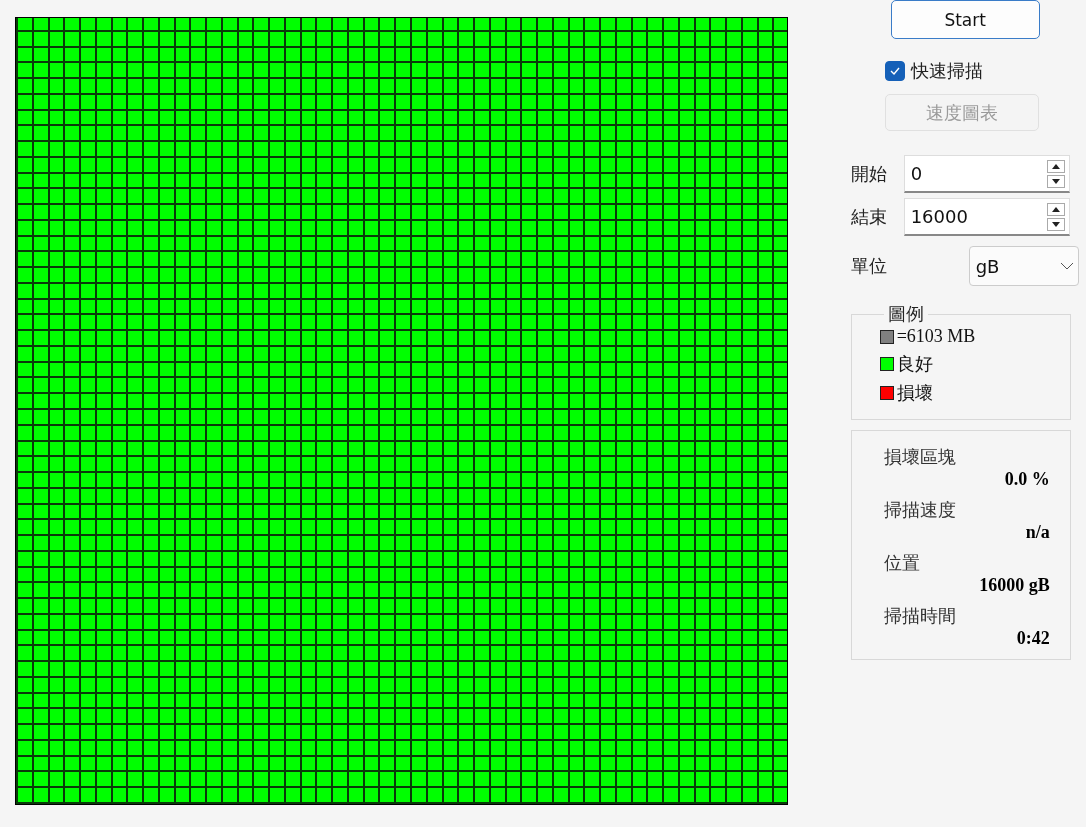  I want to click on stat-value: 0.0 %, so click(1027, 479).